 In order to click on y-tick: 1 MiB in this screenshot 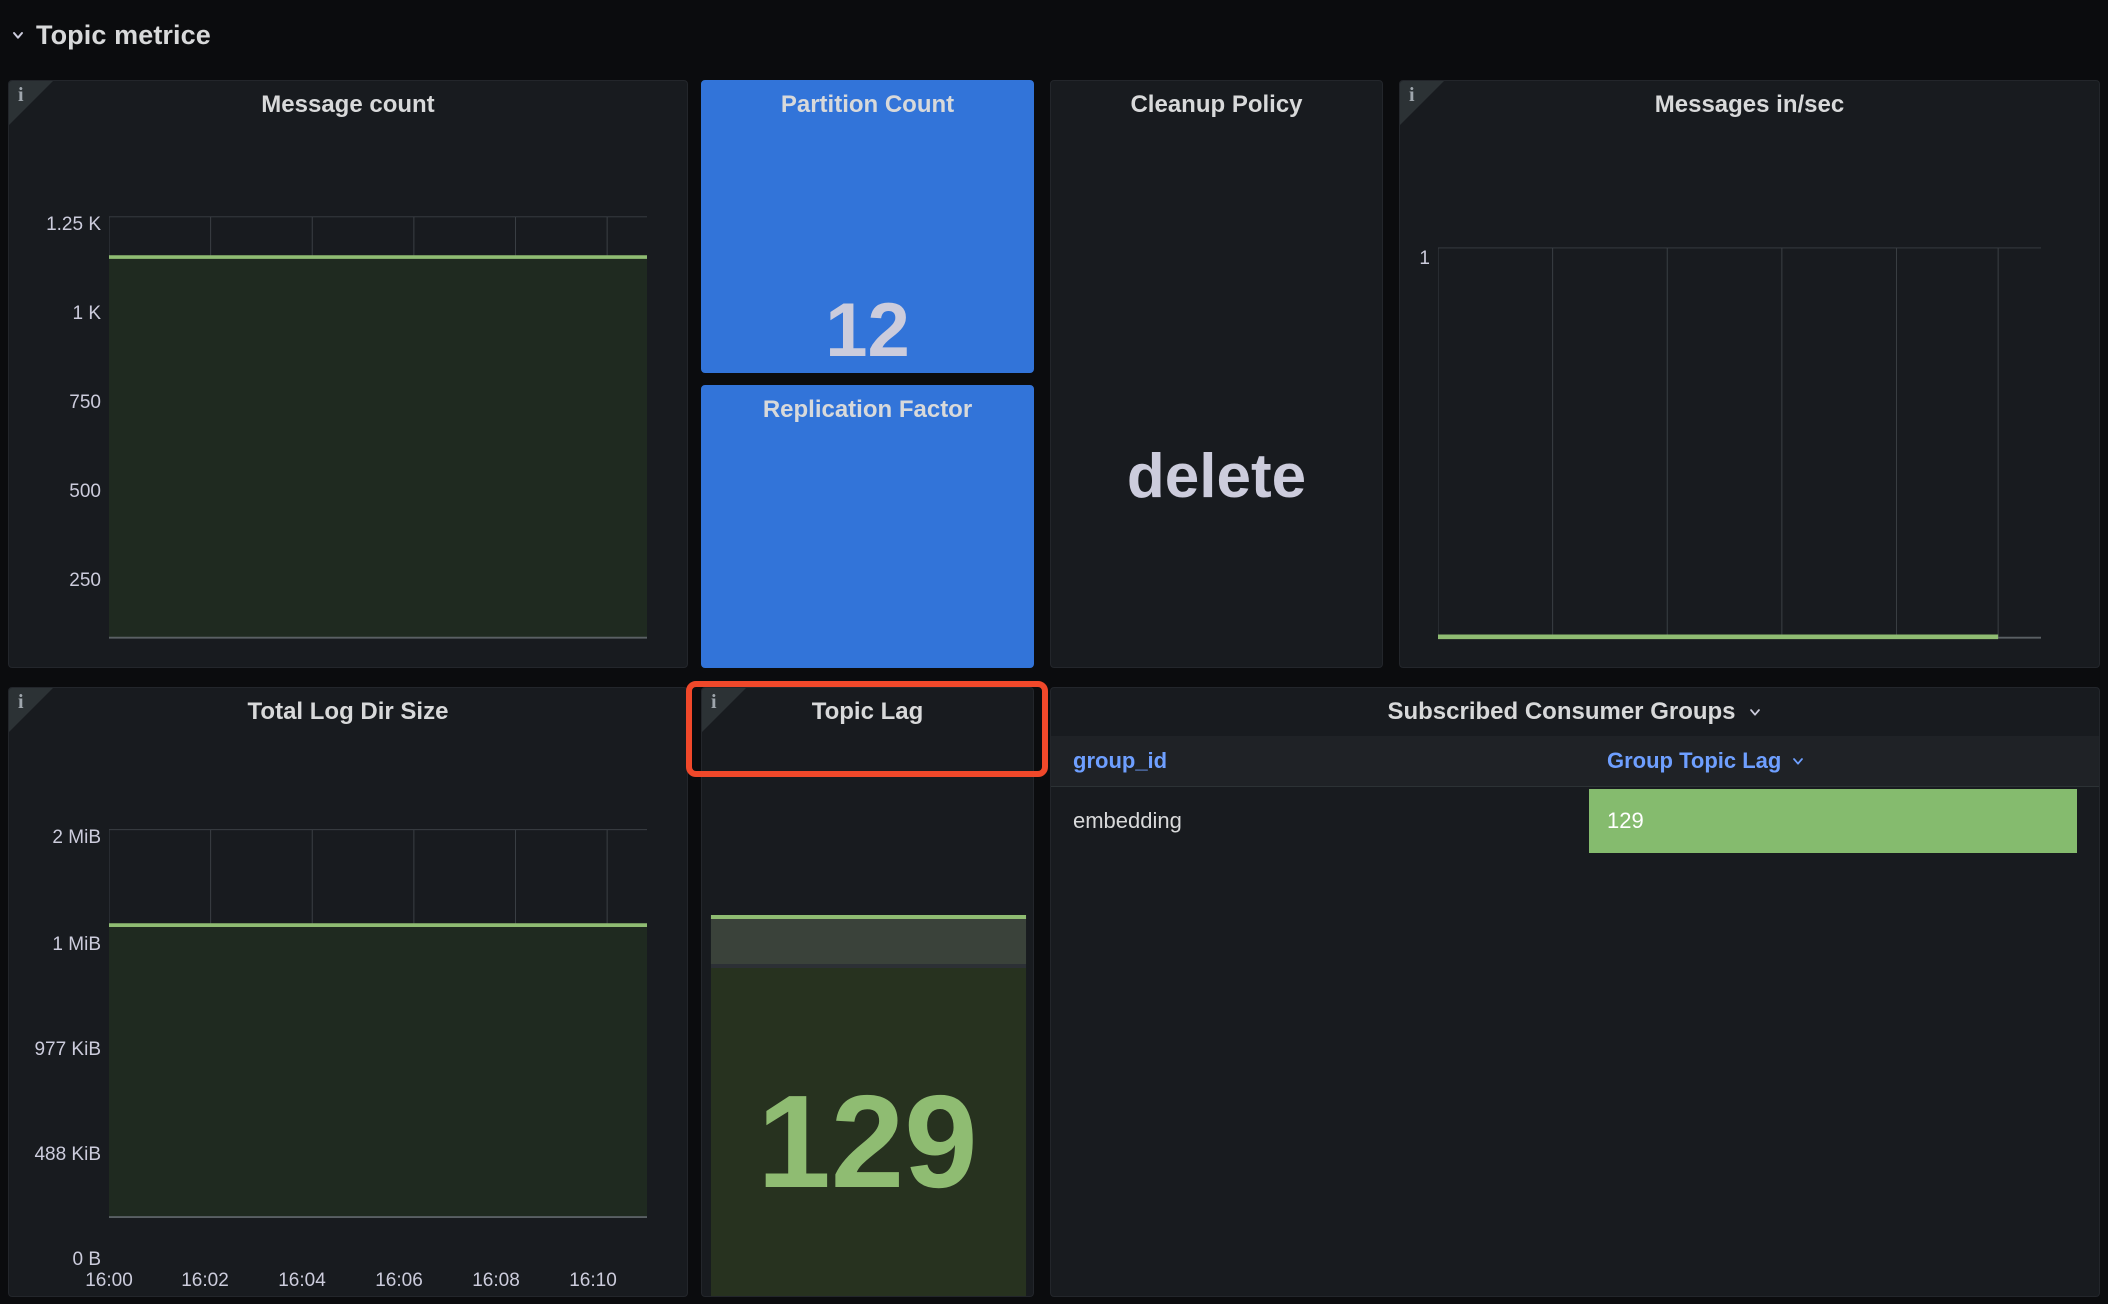, I will do `click(76, 944)`.